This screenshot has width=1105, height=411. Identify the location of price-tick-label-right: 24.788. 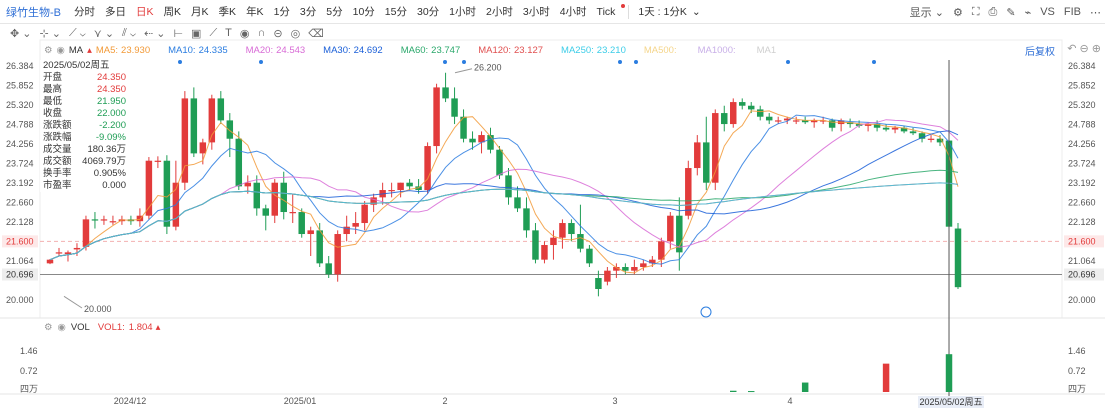
(1082, 125).